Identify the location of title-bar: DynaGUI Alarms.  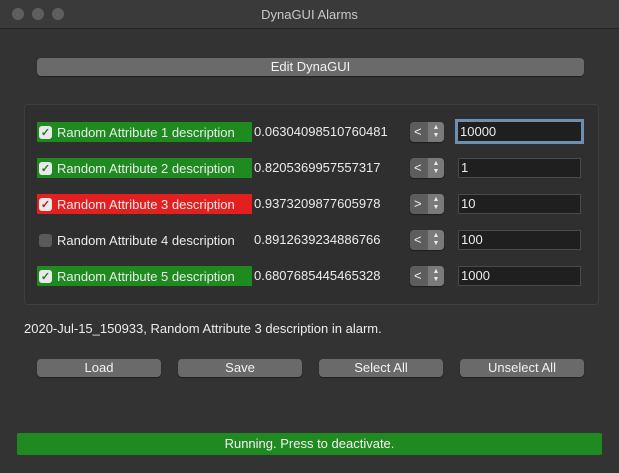
(309, 14).